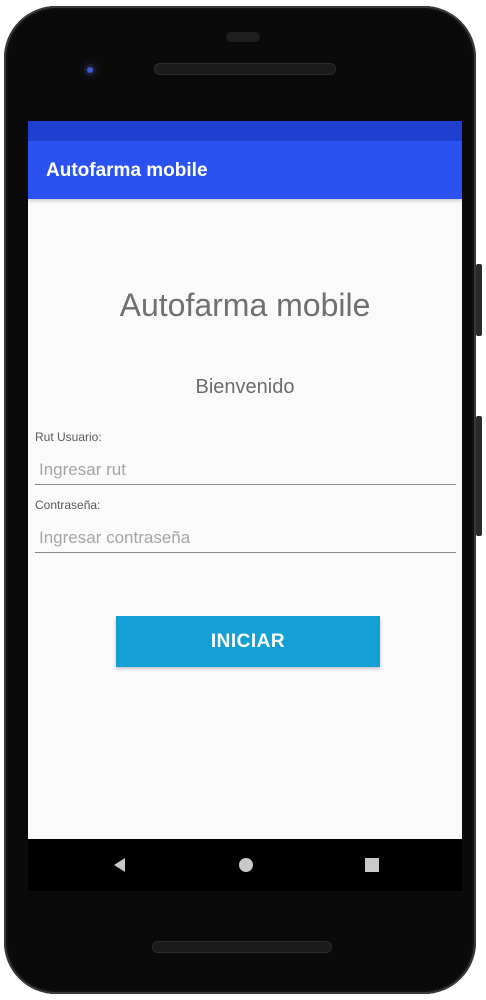 The height and width of the screenshot is (1000, 486). What do you see at coordinates (372, 865) in the screenshot?
I see `recents-icon` at bounding box center [372, 865].